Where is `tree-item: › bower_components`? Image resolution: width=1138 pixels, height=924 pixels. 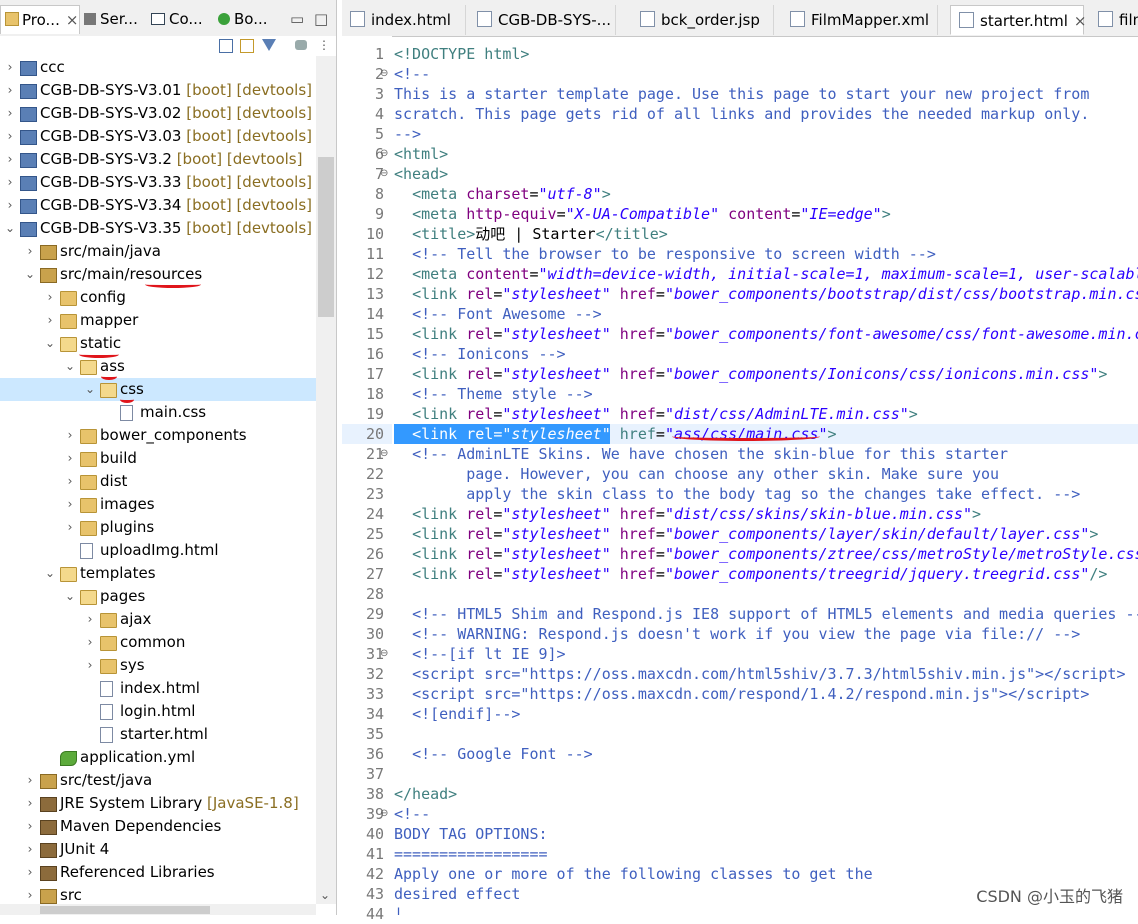
tree-item: › bower_components is located at coordinates (158, 435).